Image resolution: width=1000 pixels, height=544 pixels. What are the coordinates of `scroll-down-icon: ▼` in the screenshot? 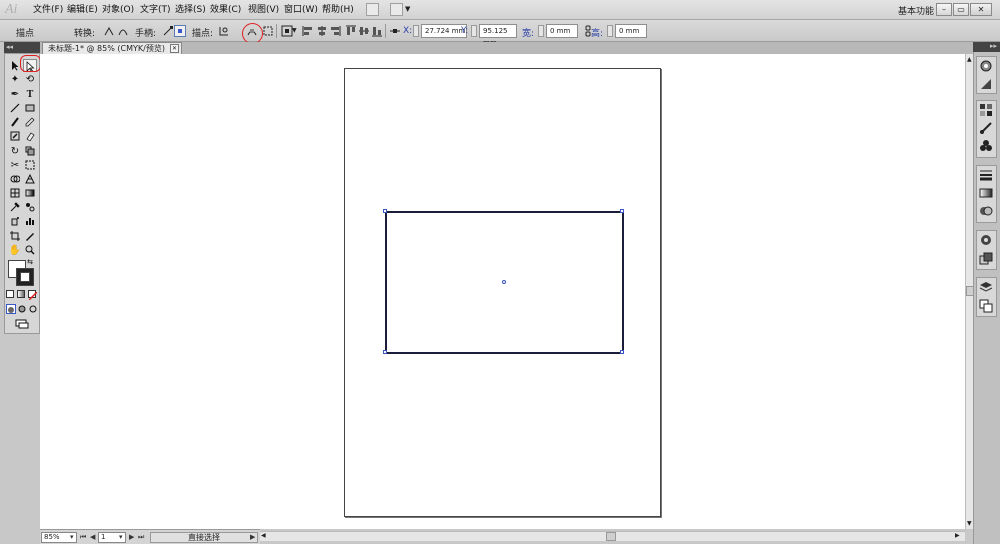 It's located at (969, 523).